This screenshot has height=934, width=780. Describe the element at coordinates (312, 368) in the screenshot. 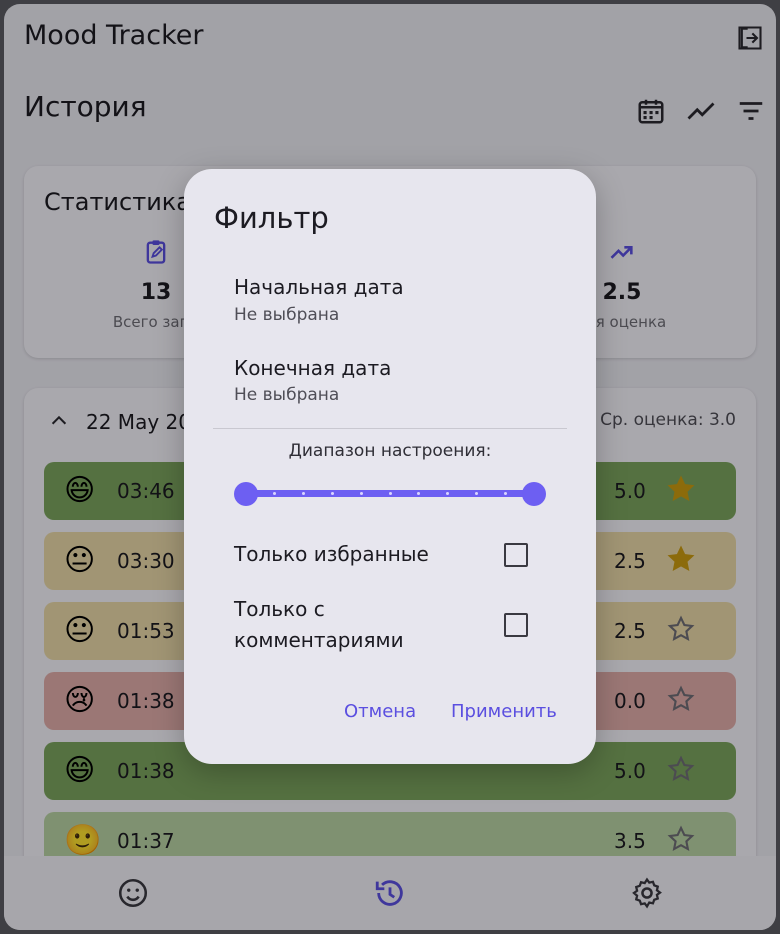

I see `end-date-title: Конечная дата` at that location.